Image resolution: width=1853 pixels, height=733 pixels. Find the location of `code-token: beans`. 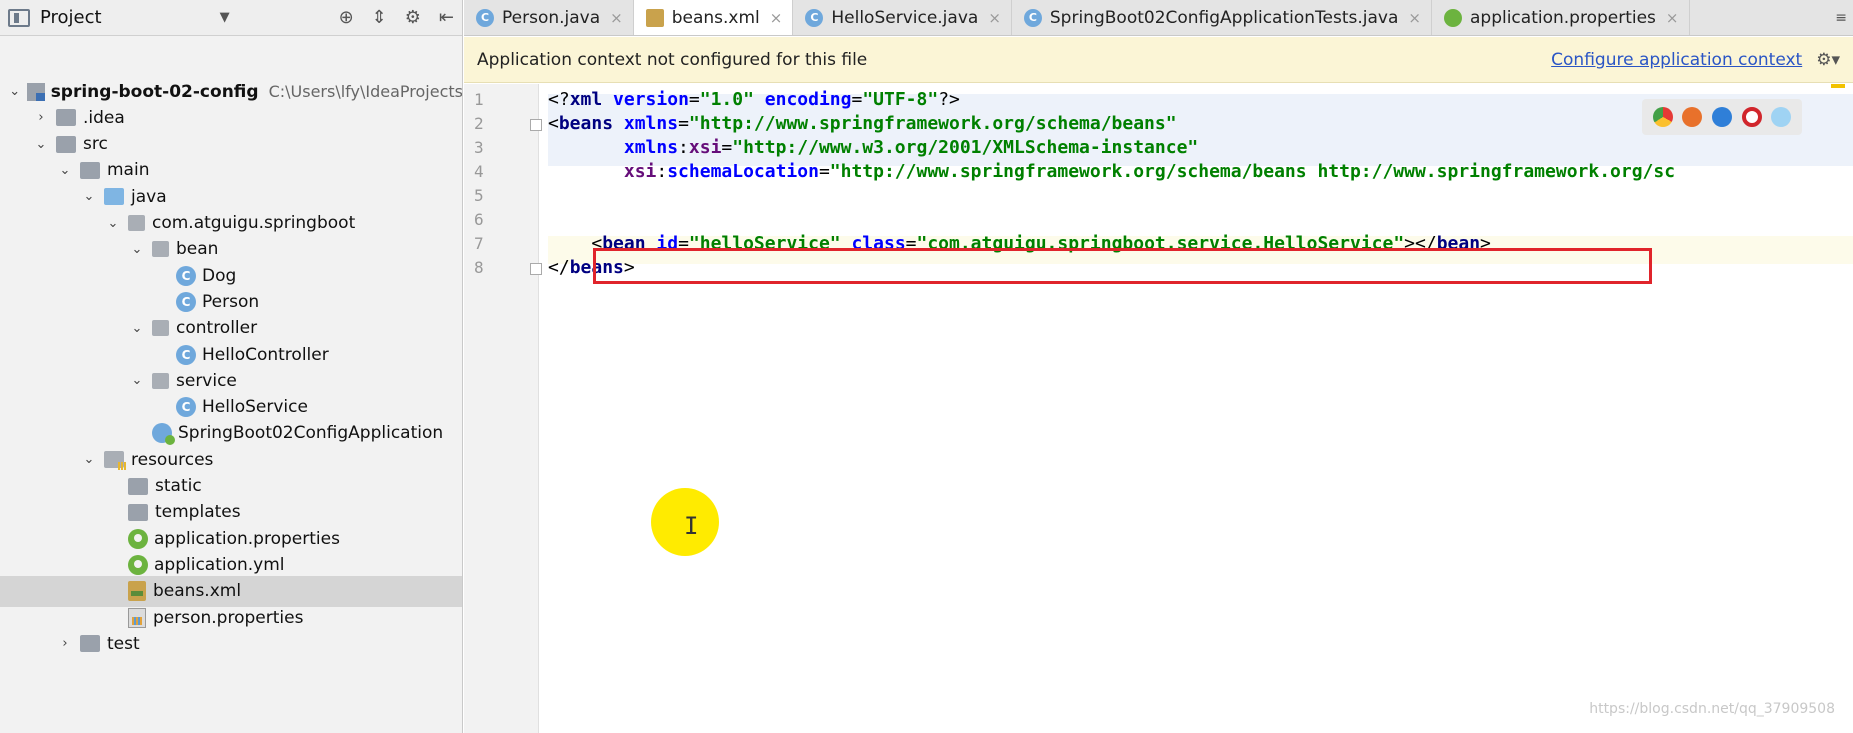

code-token: beans is located at coordinates (591, 123).